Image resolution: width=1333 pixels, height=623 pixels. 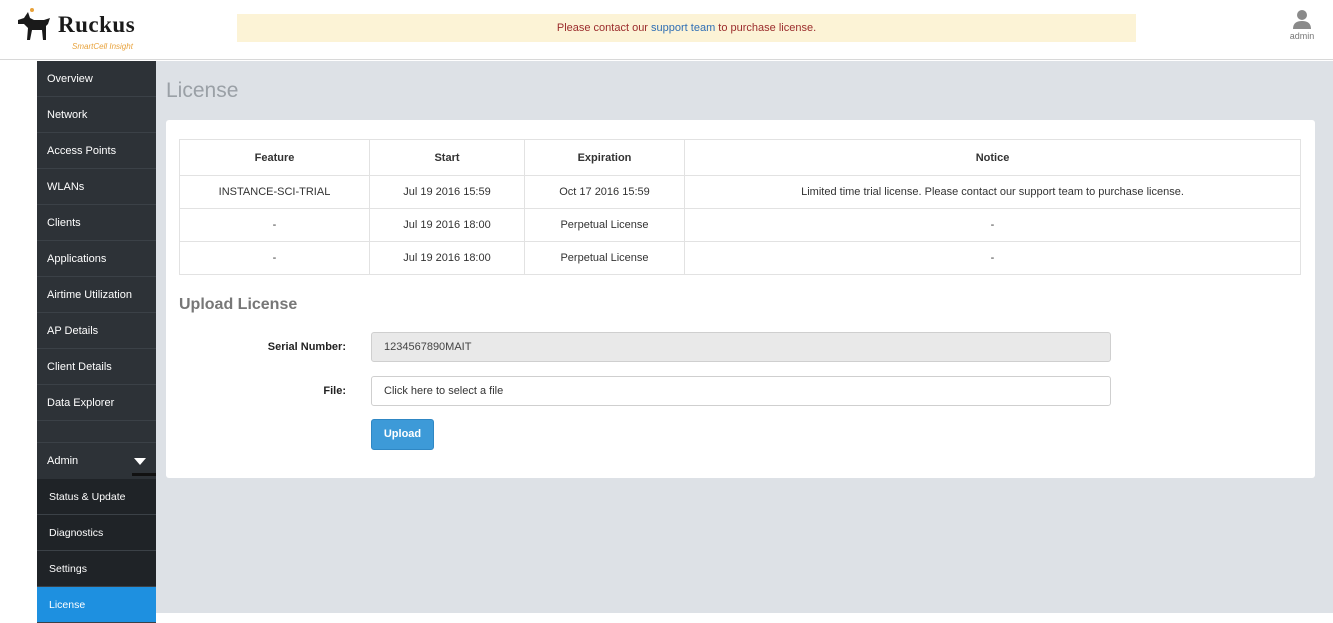 What do you see at coordinates (96, 79) in the screenshot?
I see `sidebar-item-overview: Overview` at bounding box center [96, 79].